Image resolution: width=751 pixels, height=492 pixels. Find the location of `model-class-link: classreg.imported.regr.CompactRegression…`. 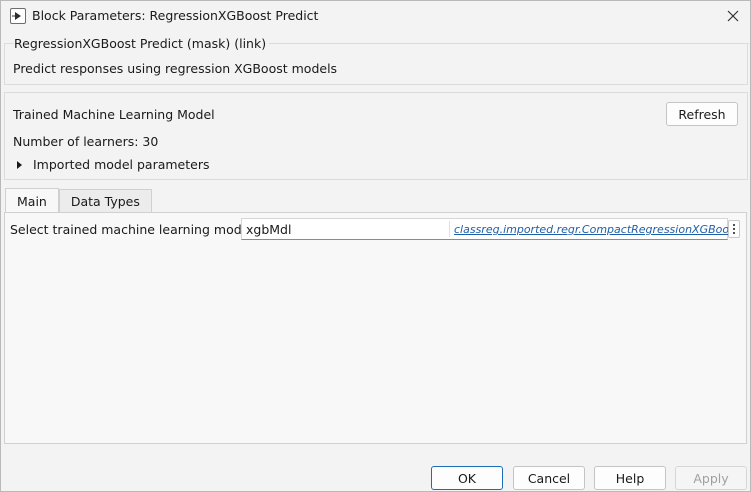

model-class-link: classreg.imported.regr.CompactRegression… is located at coordinates (596, 229).